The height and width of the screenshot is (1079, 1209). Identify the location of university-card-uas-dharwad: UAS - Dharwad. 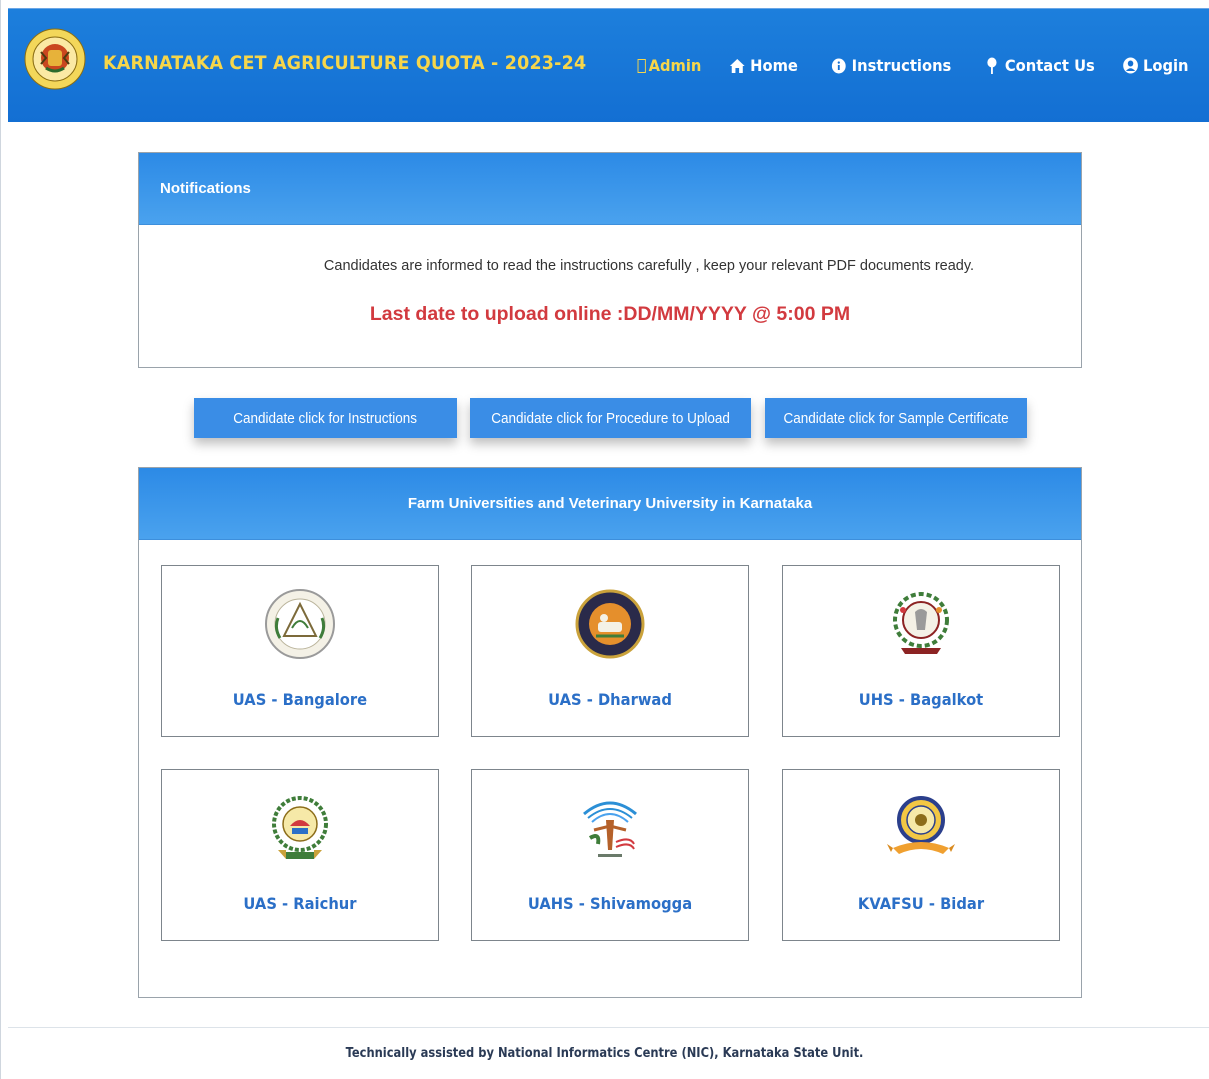
(610, 651).